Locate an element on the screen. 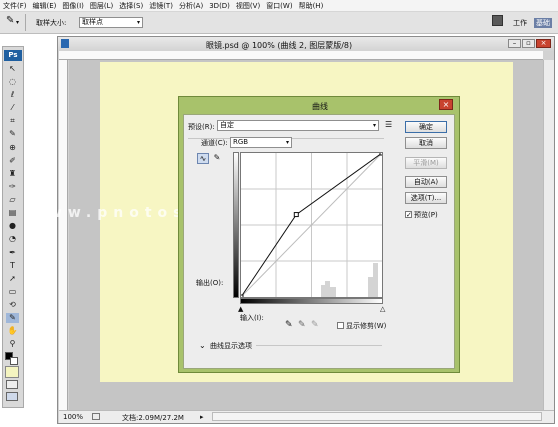 This screenshot has width=558, height=427. divider is located at coordinates (319, 345).